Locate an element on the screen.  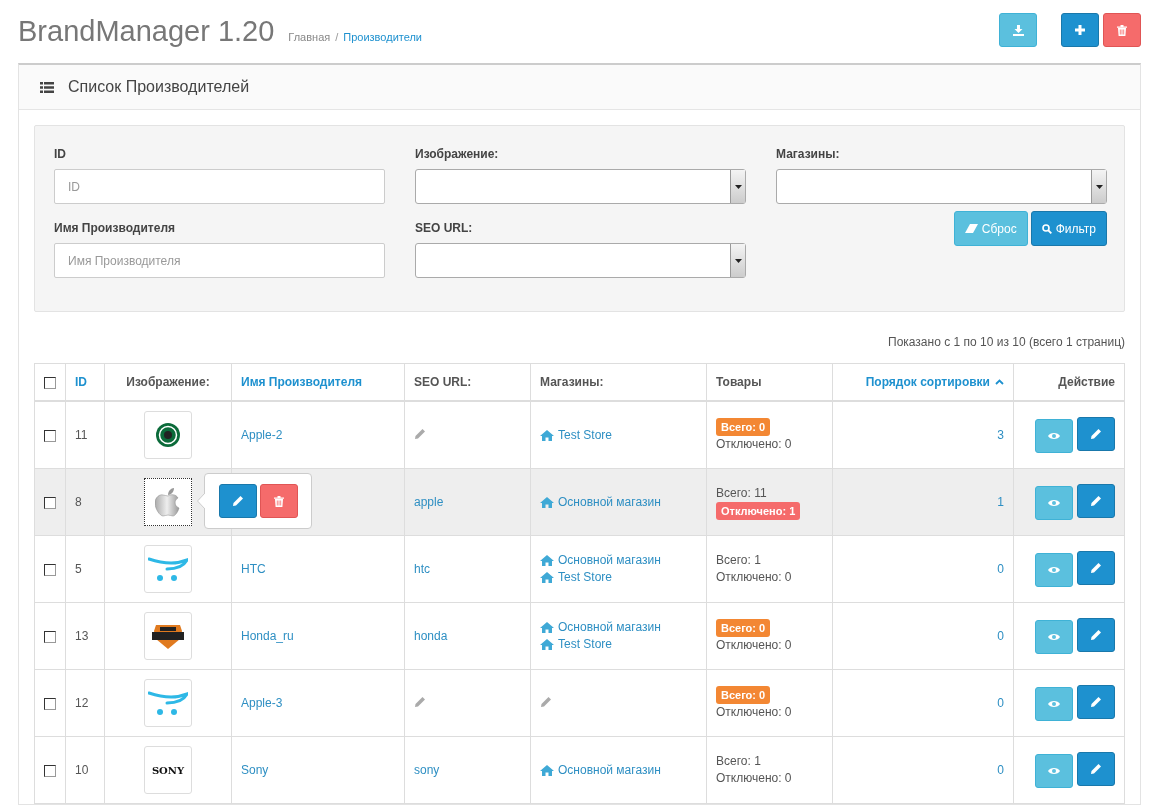
table-row: 5 HTC htc Основной магазин Test Store Всего: 1 Отключено: 0 0 is located at coordinates (579, 569).